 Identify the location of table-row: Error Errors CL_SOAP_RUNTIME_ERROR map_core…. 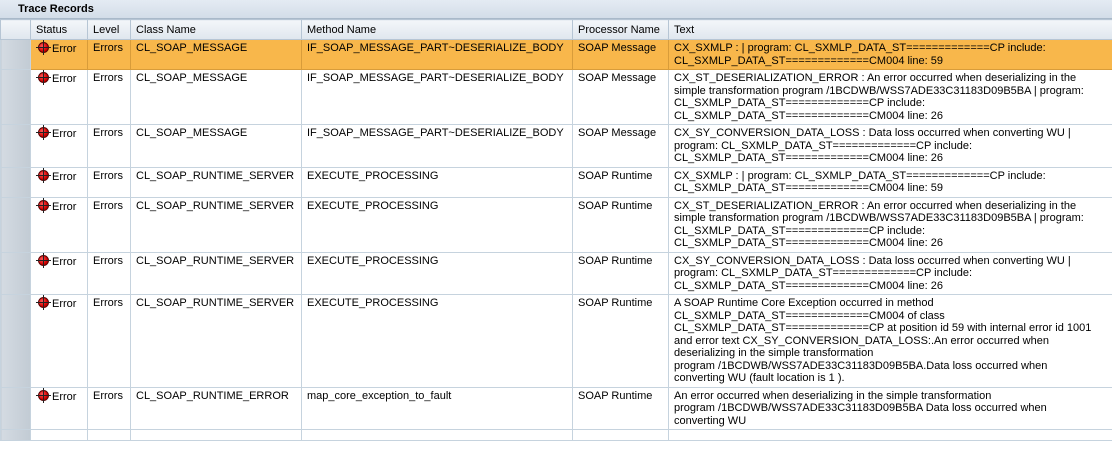
(556, 408).